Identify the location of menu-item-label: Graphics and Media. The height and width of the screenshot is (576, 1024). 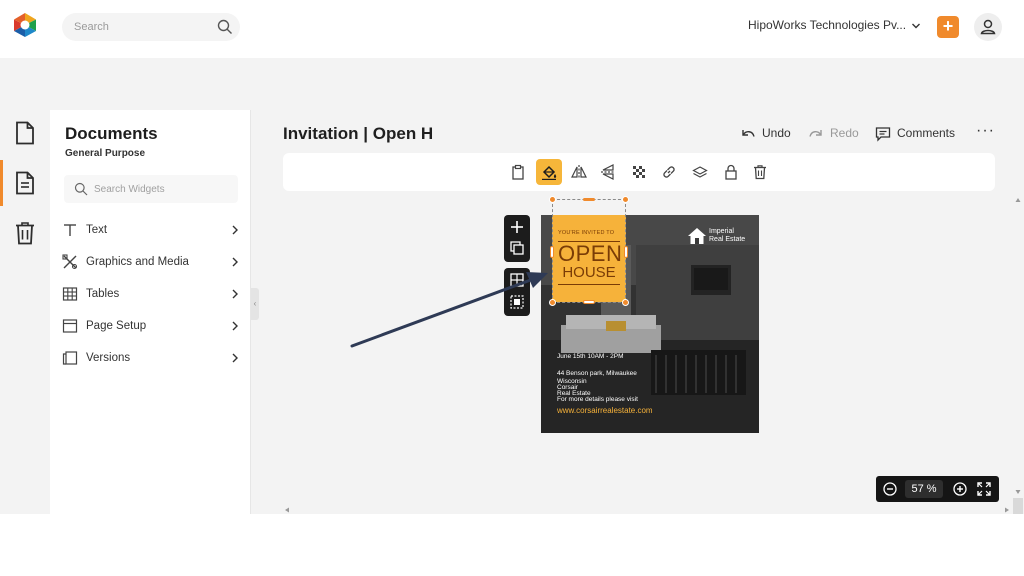
(137, 262).